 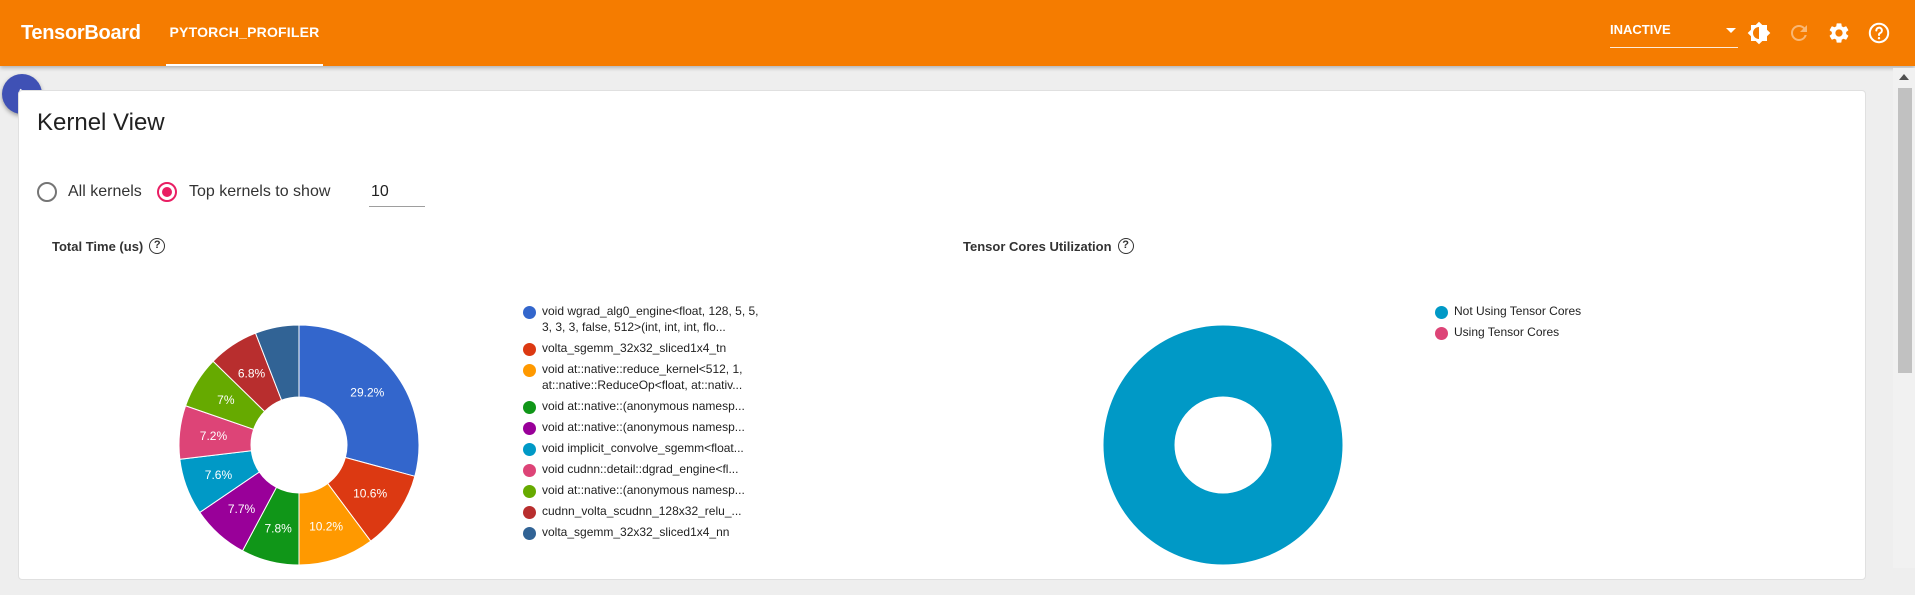 I want to click on scroll-up-arrow-icon, so click(x=1904, y=77).